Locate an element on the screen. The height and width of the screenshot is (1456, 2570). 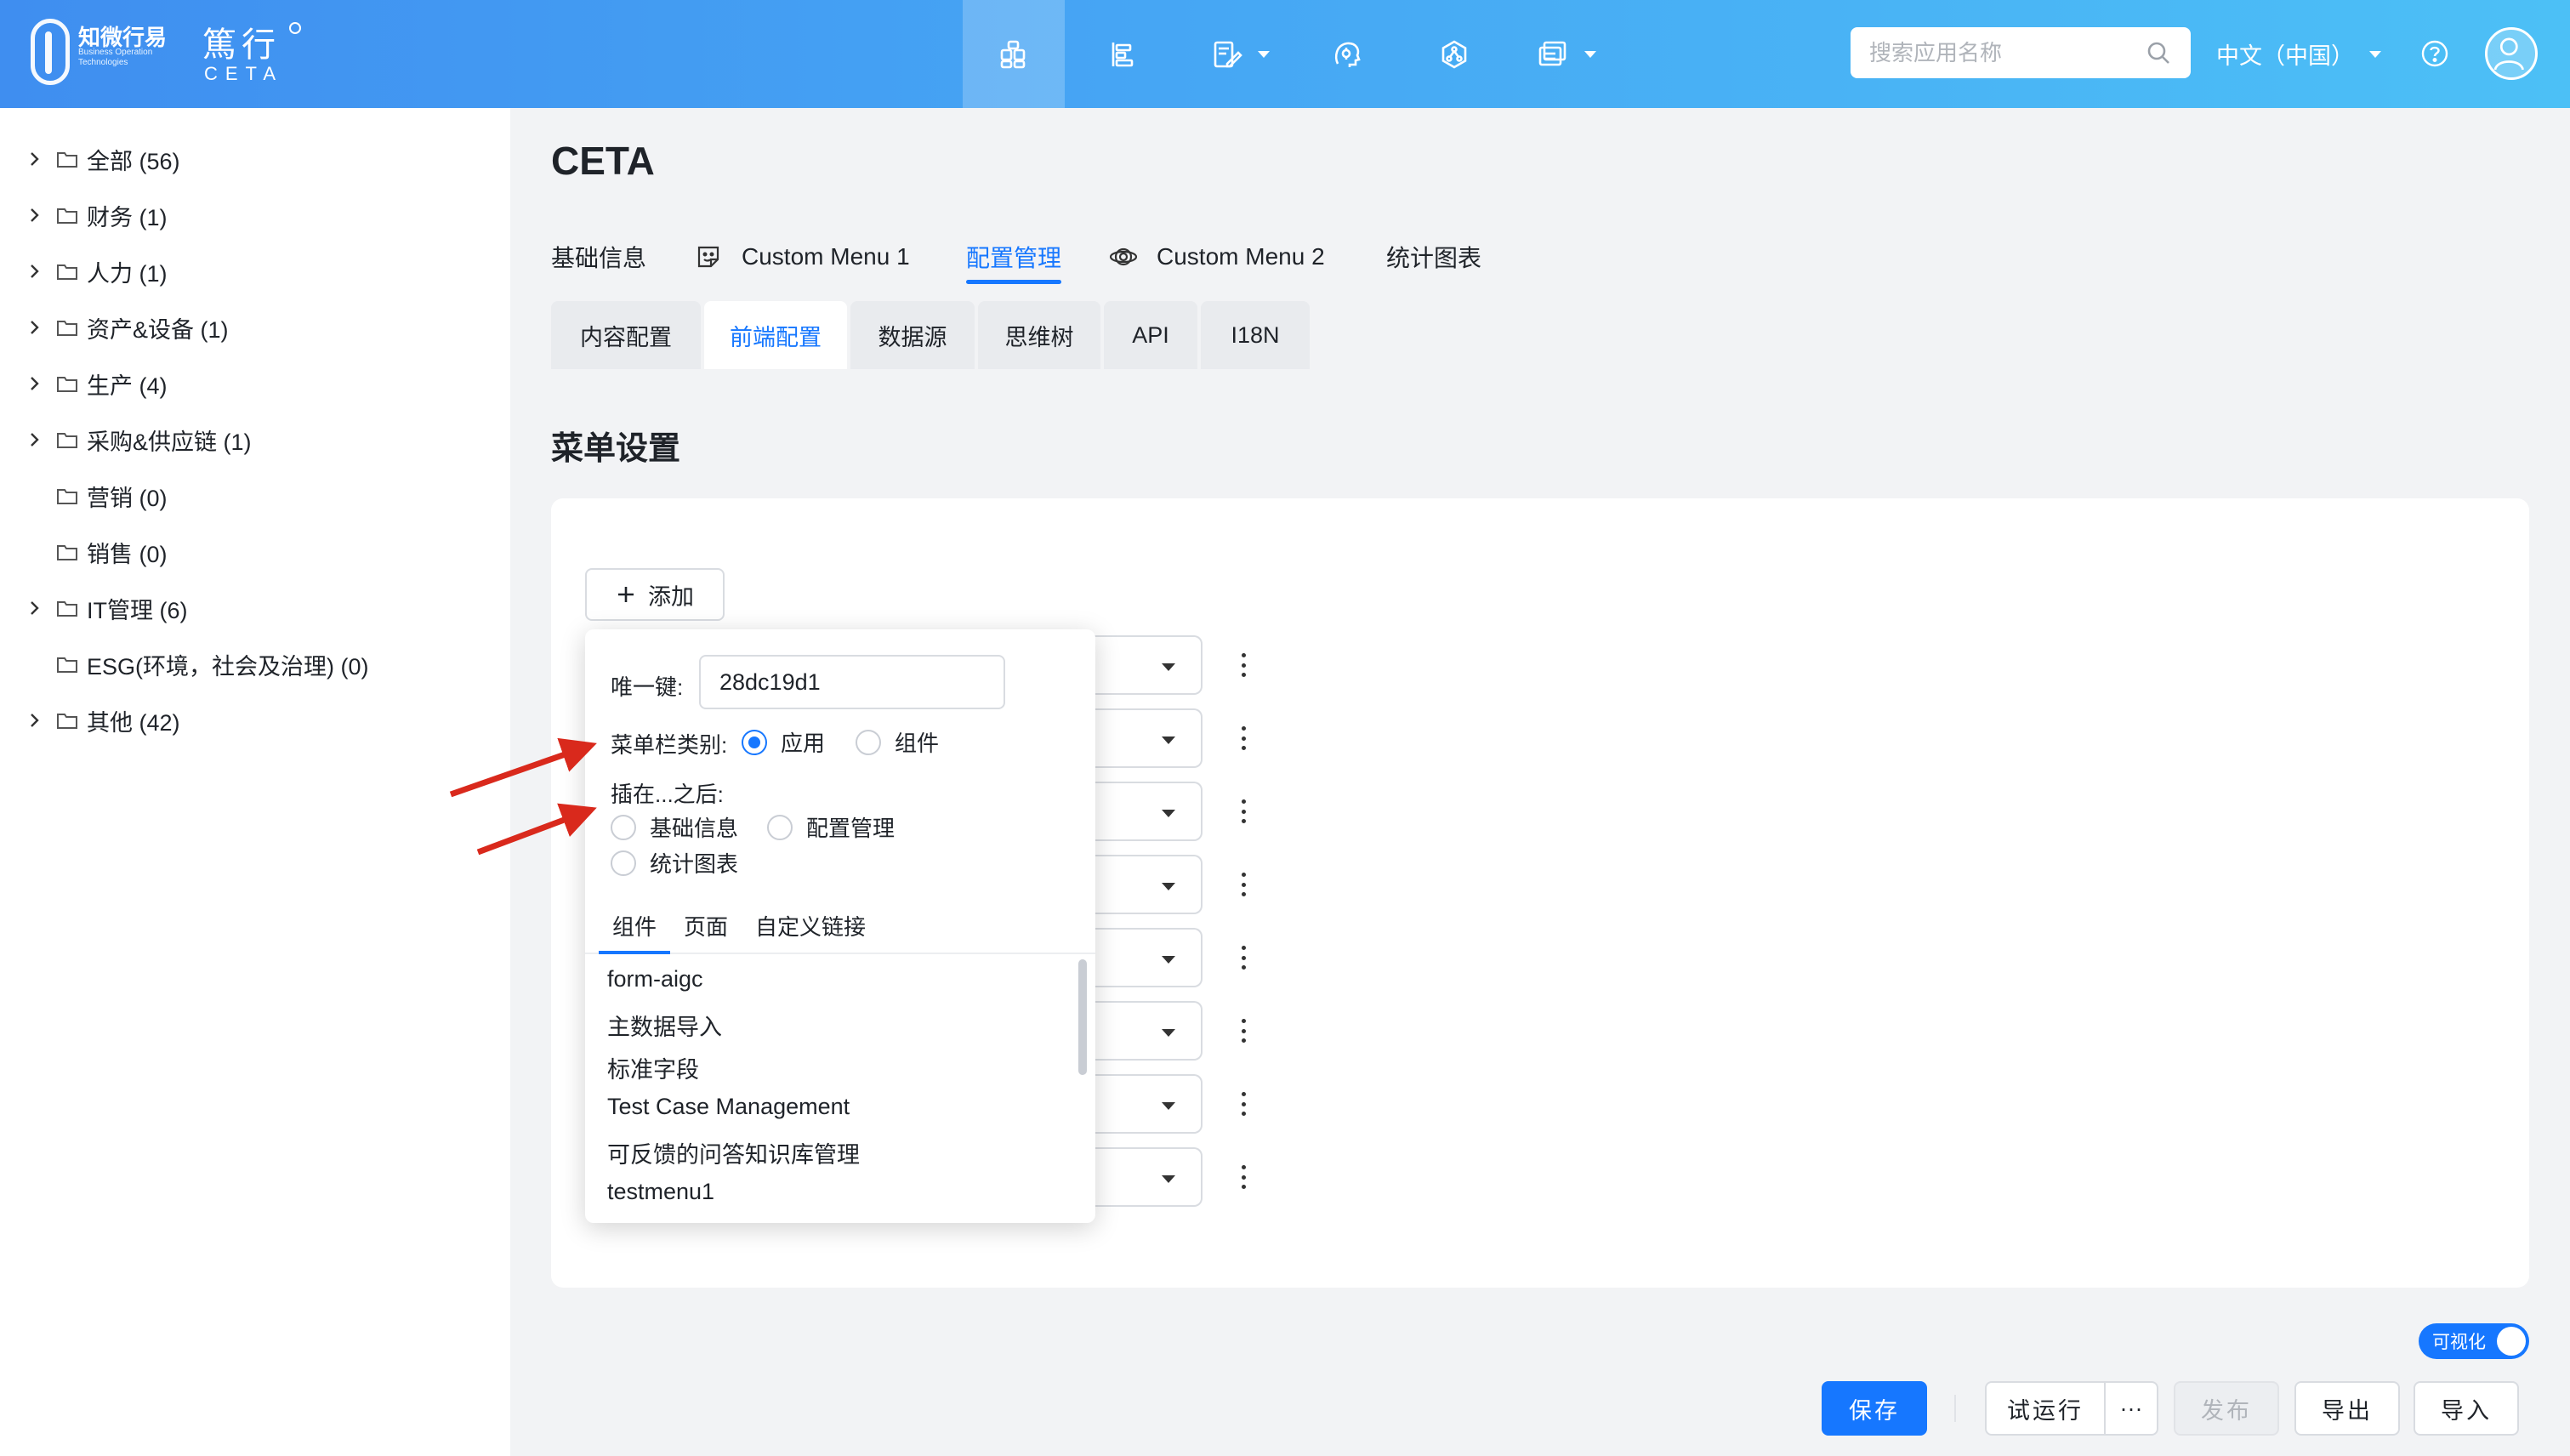
radio-insert-basic-info: 基础信息 is located at coordinates (674, 827).